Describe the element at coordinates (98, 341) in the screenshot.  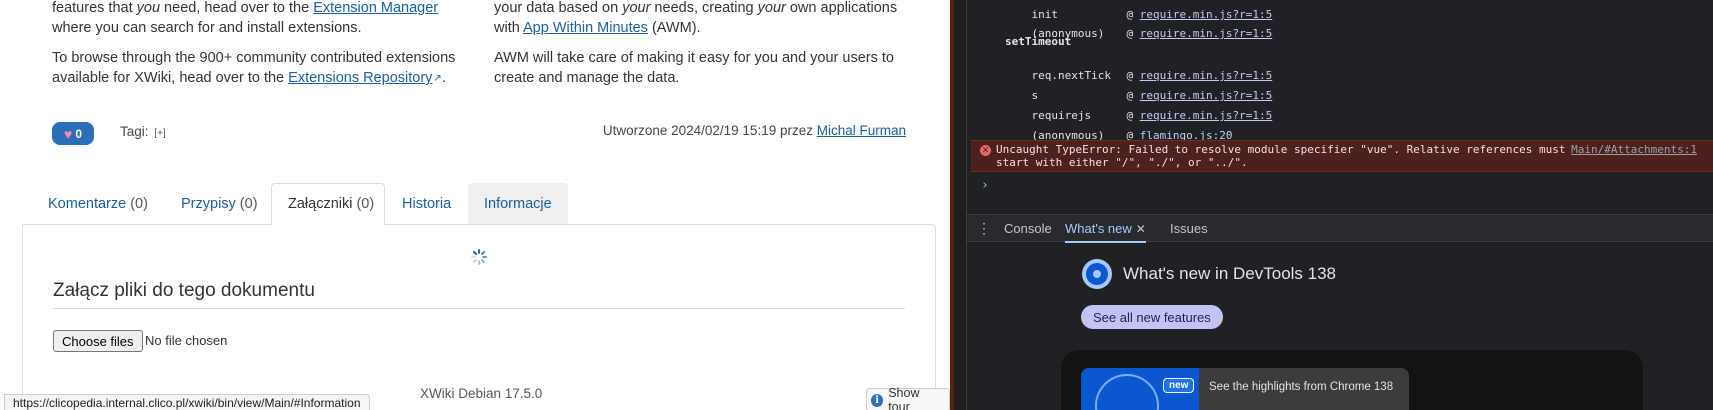
I see `choose-files-button: Choose files` at that location.